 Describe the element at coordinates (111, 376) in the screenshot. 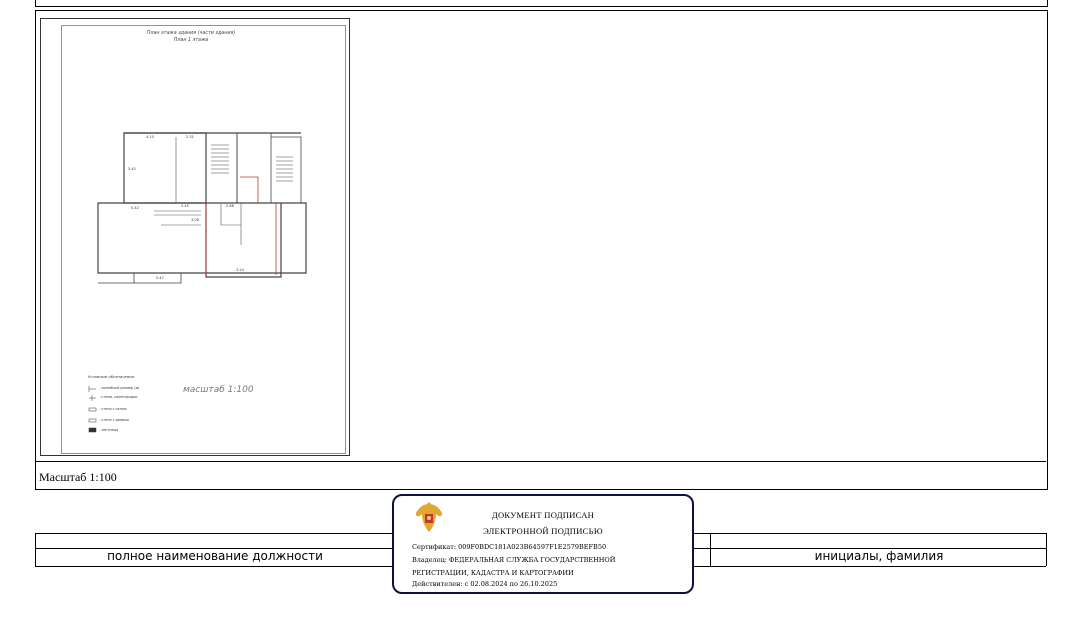

I see `legend-title: Условные обозначения` at that location.